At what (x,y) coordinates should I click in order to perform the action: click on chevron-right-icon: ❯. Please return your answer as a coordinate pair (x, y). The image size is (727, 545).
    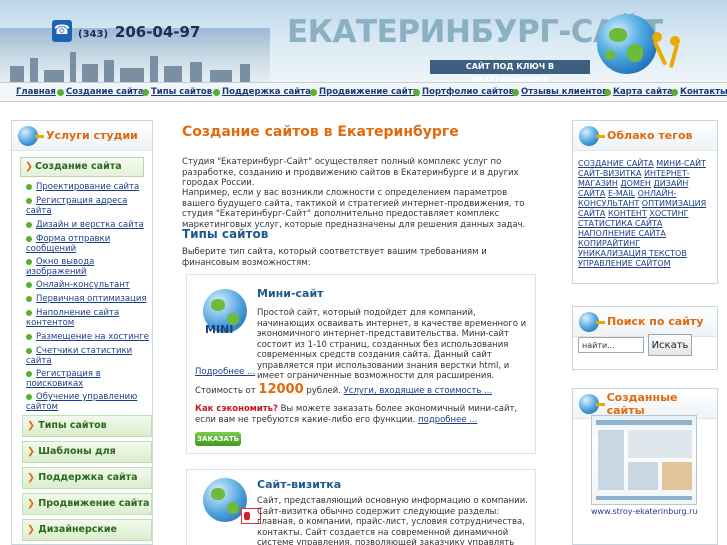
    Looking at the image, I should click on (33, 425).